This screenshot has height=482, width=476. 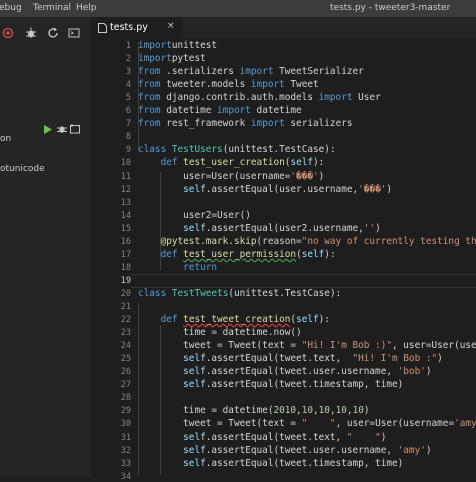 I want to click on line-number: 15, so click(x=125, y=228).